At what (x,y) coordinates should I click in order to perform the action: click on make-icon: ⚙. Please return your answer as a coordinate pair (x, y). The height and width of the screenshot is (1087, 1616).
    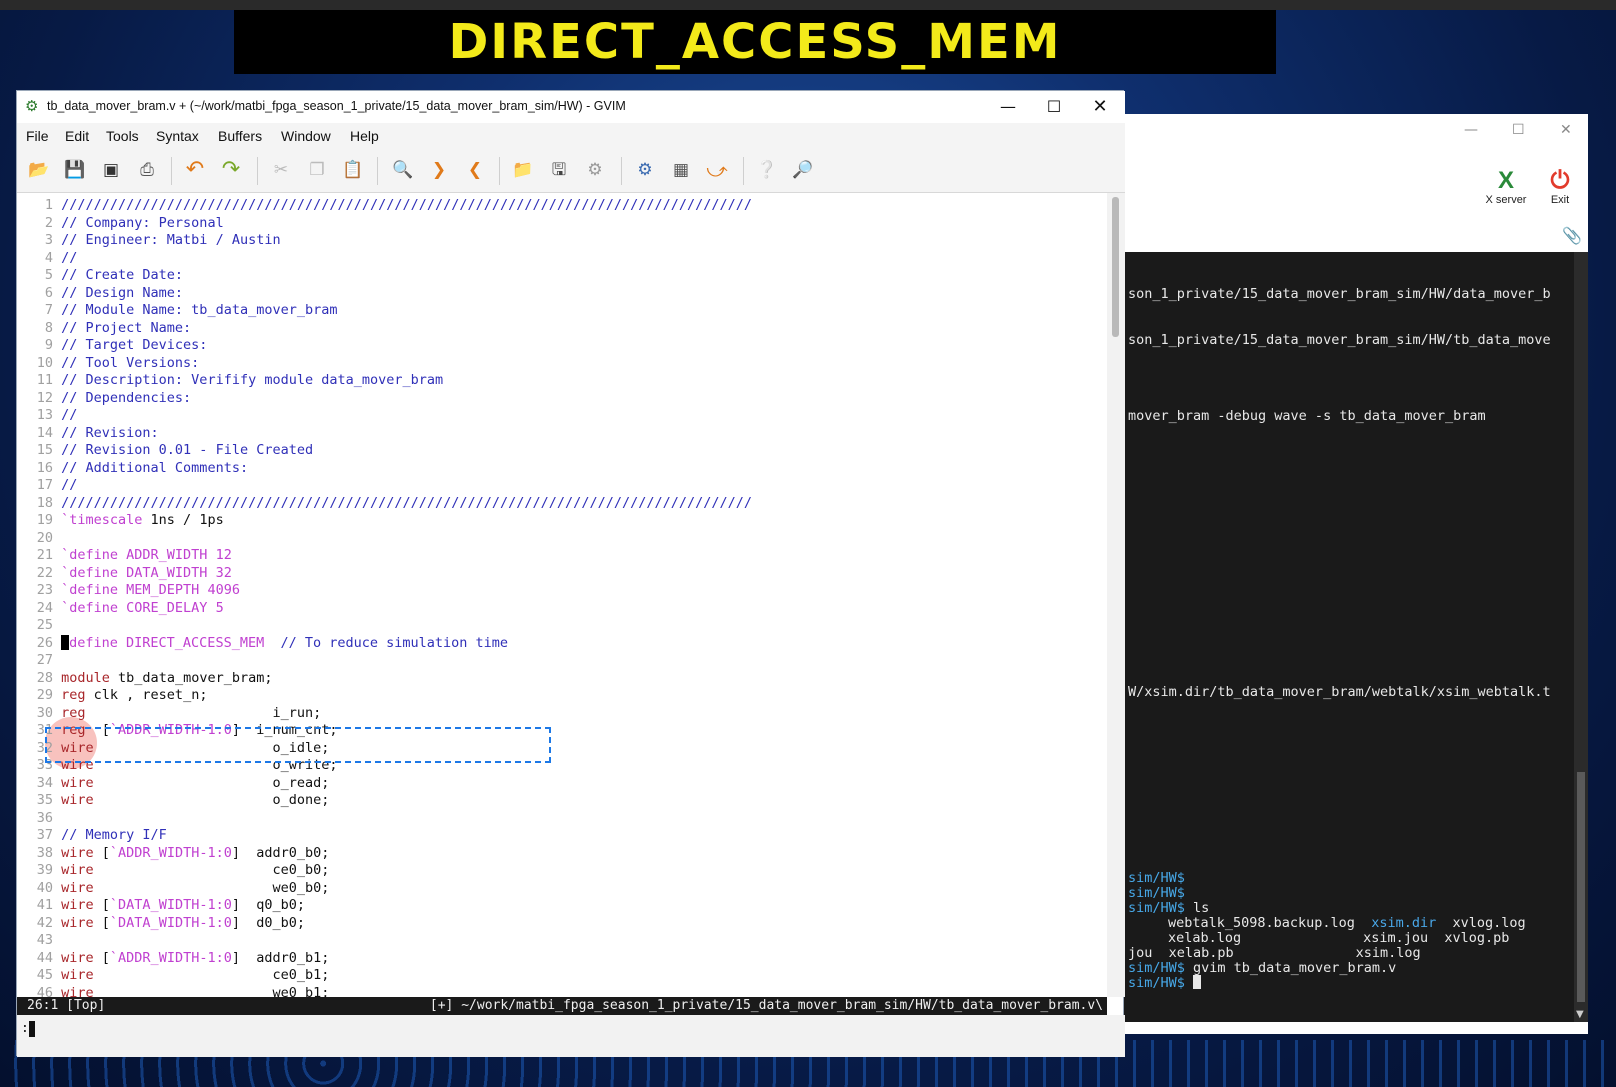
    Looking at the image, I should click on (645, 170).